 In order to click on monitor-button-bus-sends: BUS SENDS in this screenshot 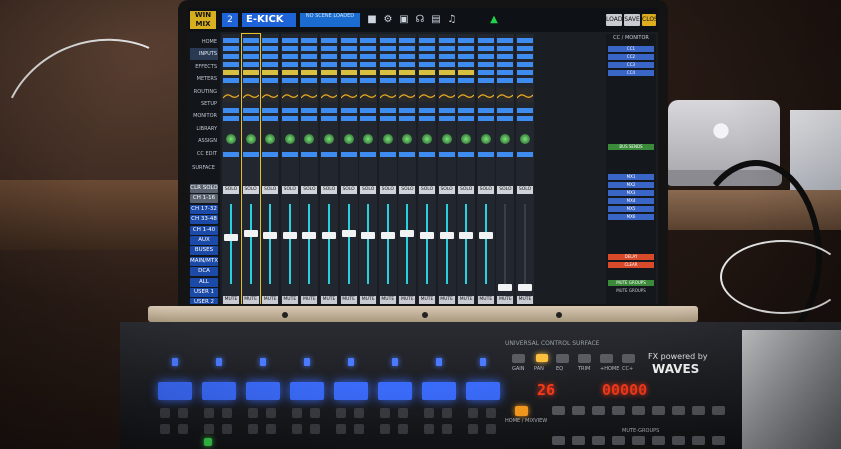, I will do `click(631, 147)`.